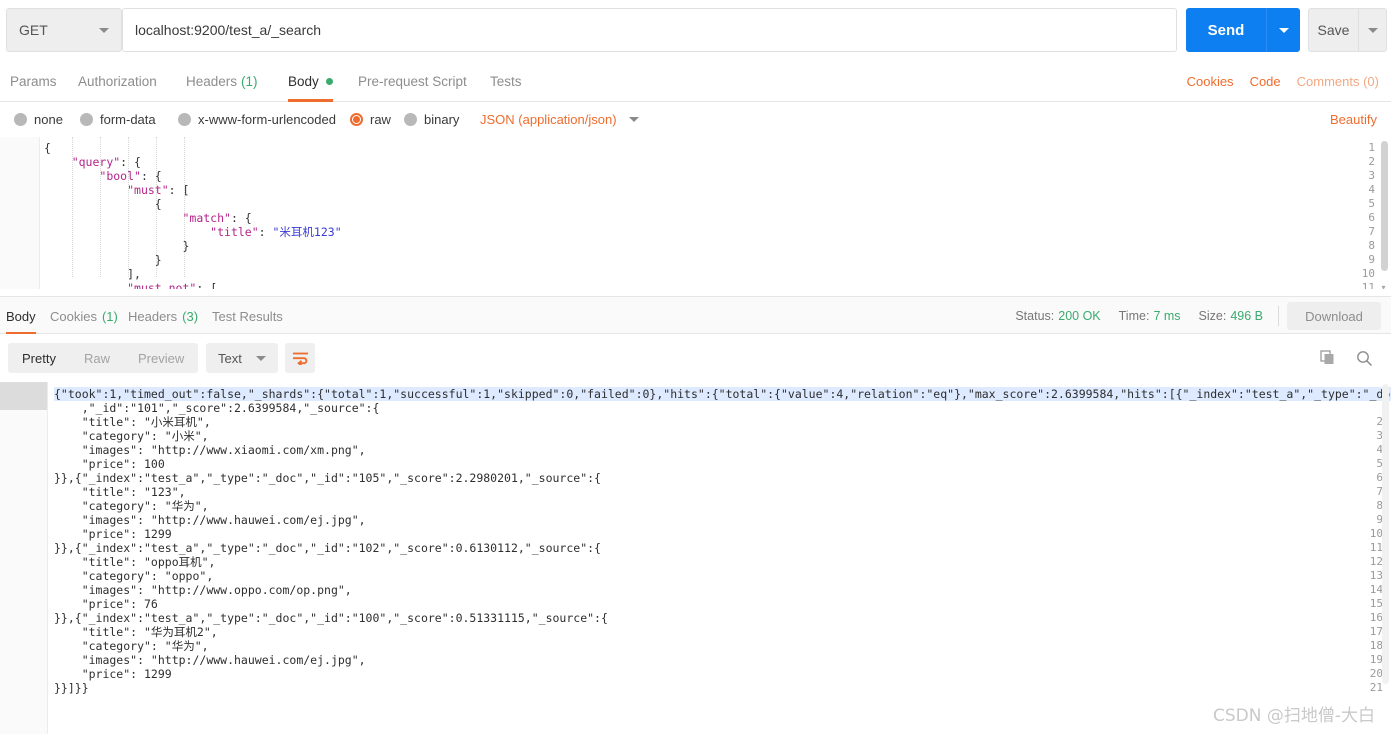  Describe the element at coordinates (1226, 30) in the screenshot. I see `send-button: Send` at that location.